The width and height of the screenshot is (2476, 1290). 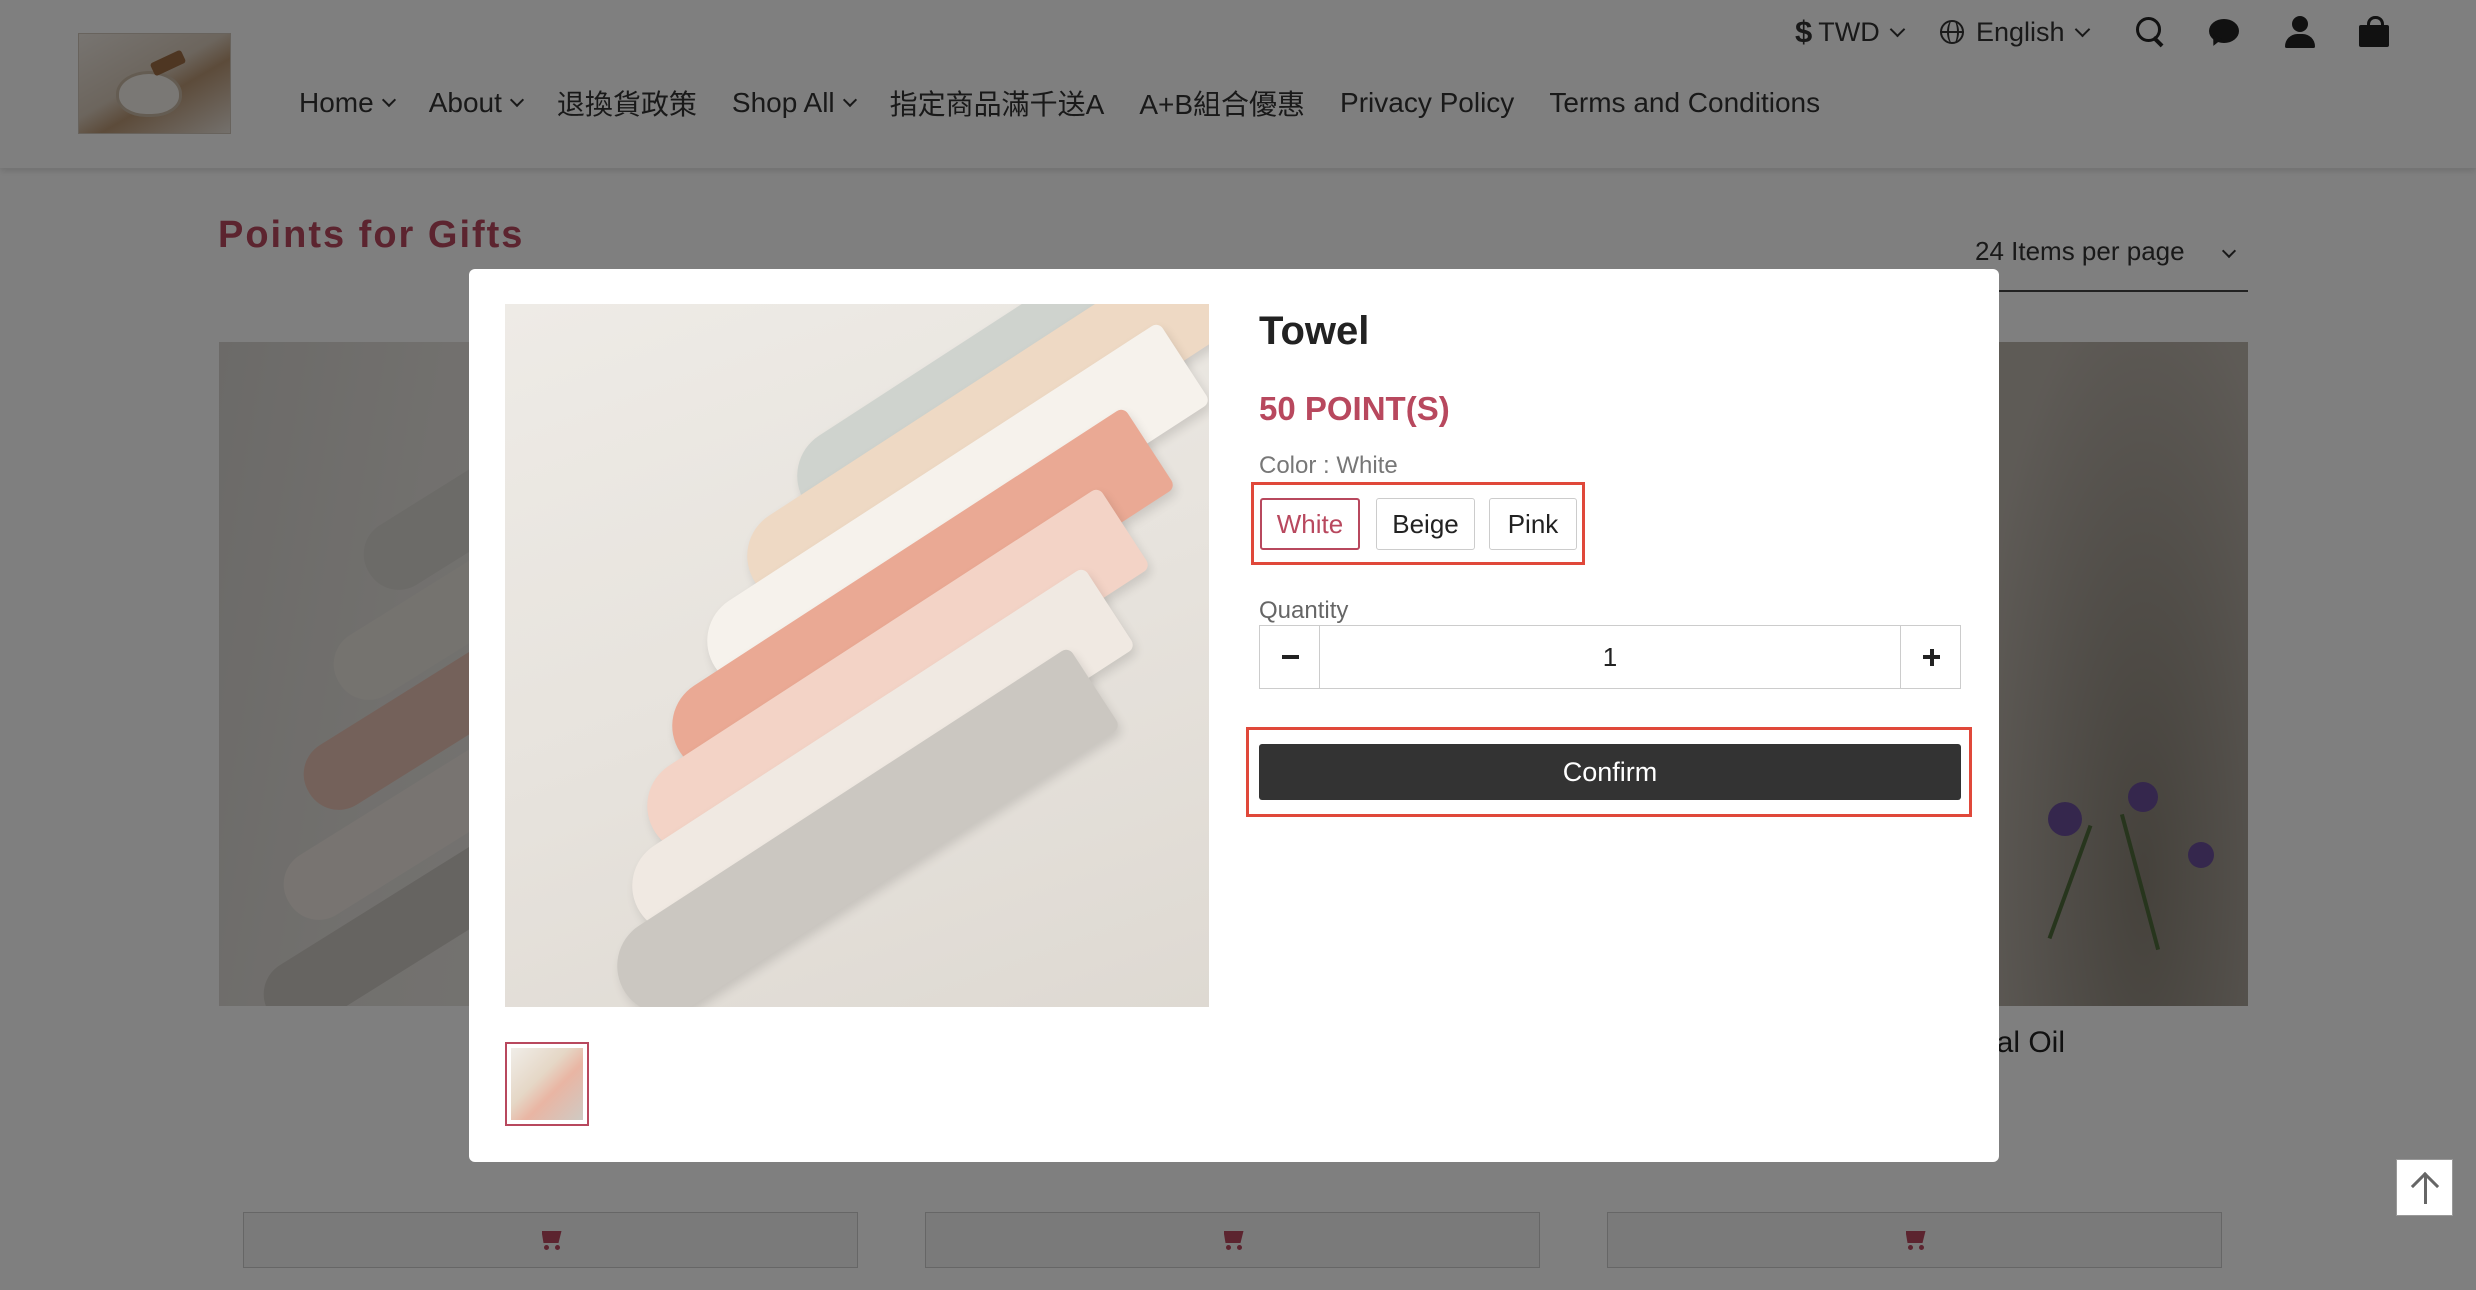 What do you see at coordinates (1425, 524) in the screenshot?
I see `variant-option-beige: Beige` at bounding box center [1425, 524].